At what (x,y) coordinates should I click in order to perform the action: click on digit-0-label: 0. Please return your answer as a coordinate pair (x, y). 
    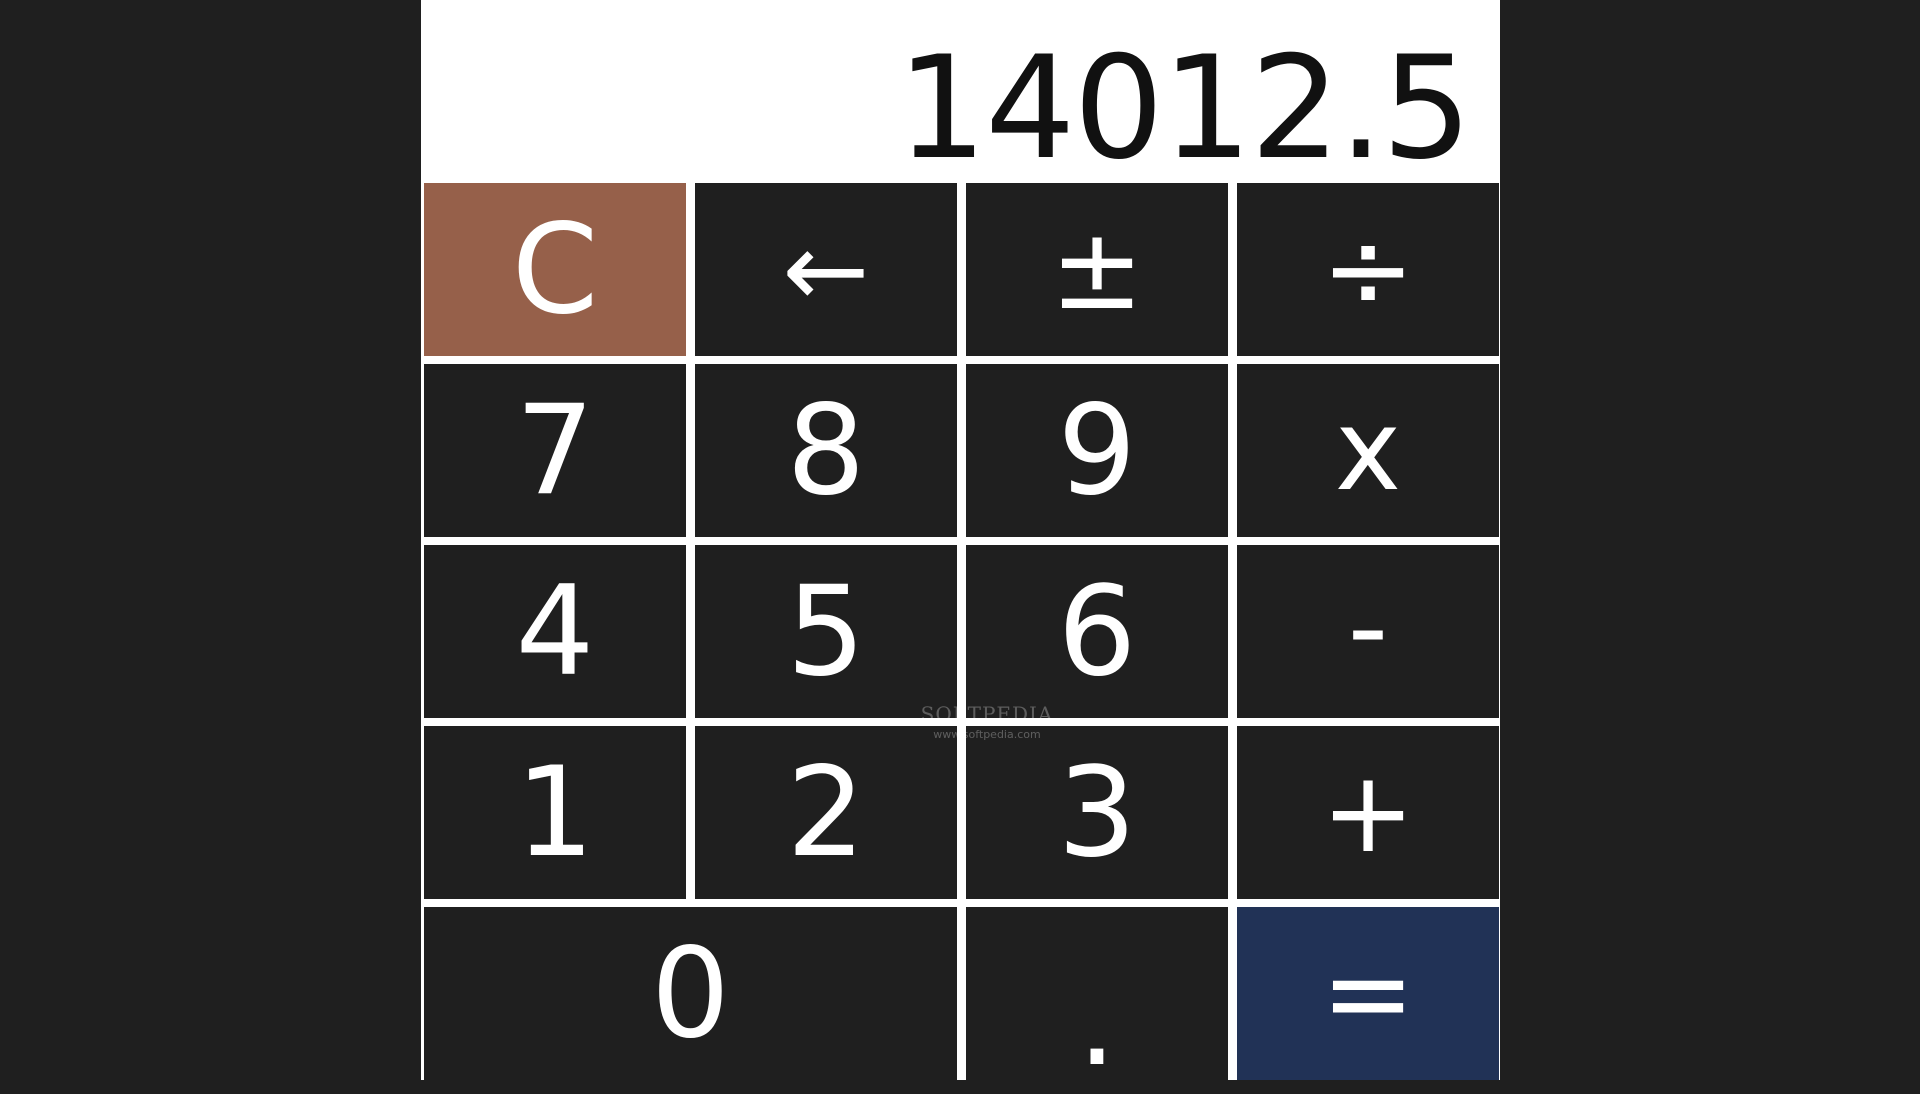
    Looking at the image, I should click on (690, 993).